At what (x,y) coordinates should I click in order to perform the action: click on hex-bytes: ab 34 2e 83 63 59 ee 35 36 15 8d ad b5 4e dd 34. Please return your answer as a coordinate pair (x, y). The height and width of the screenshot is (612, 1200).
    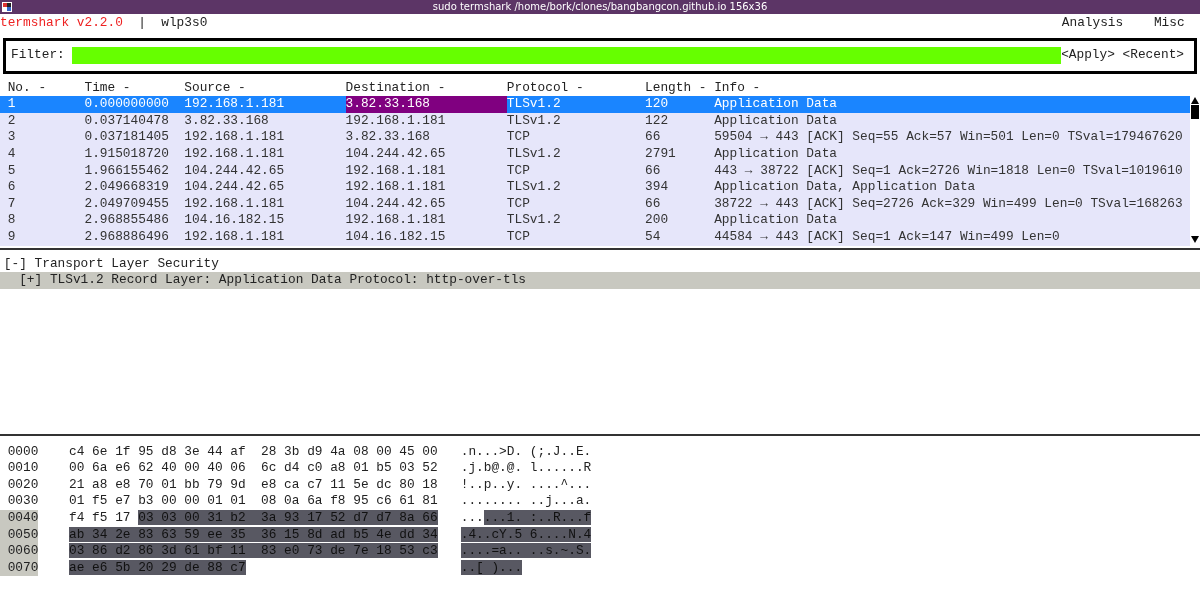
    Looking at the image, I should click on (254, 535).